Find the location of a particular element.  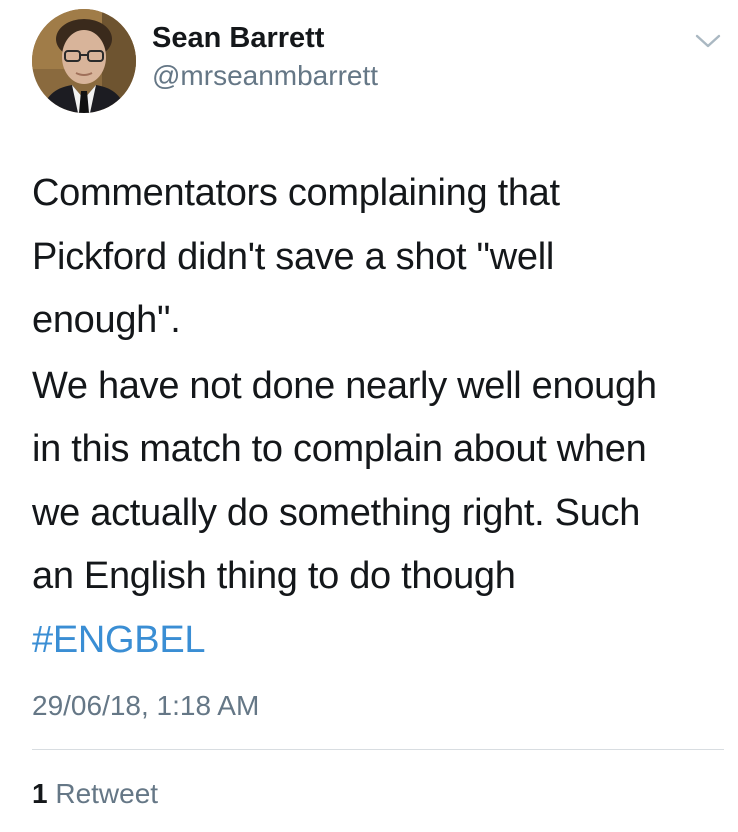

chevron-down-icon is located at coordinates (708, 41).